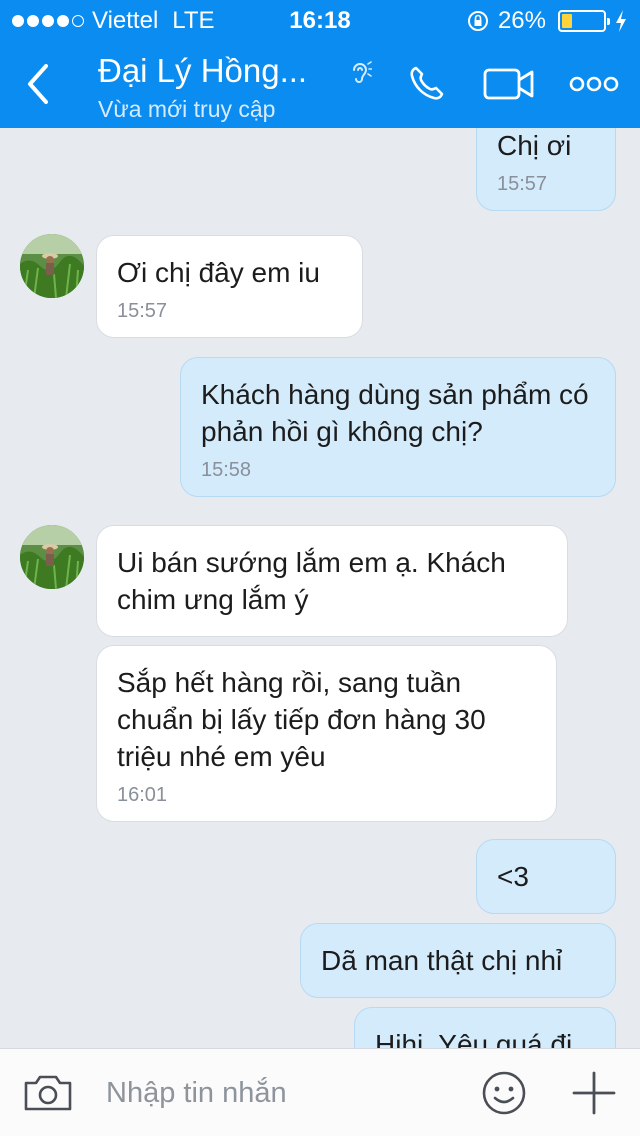  I want to click on message-bubble-outgoing: Chị ơi 15:57, so click(546, 169).